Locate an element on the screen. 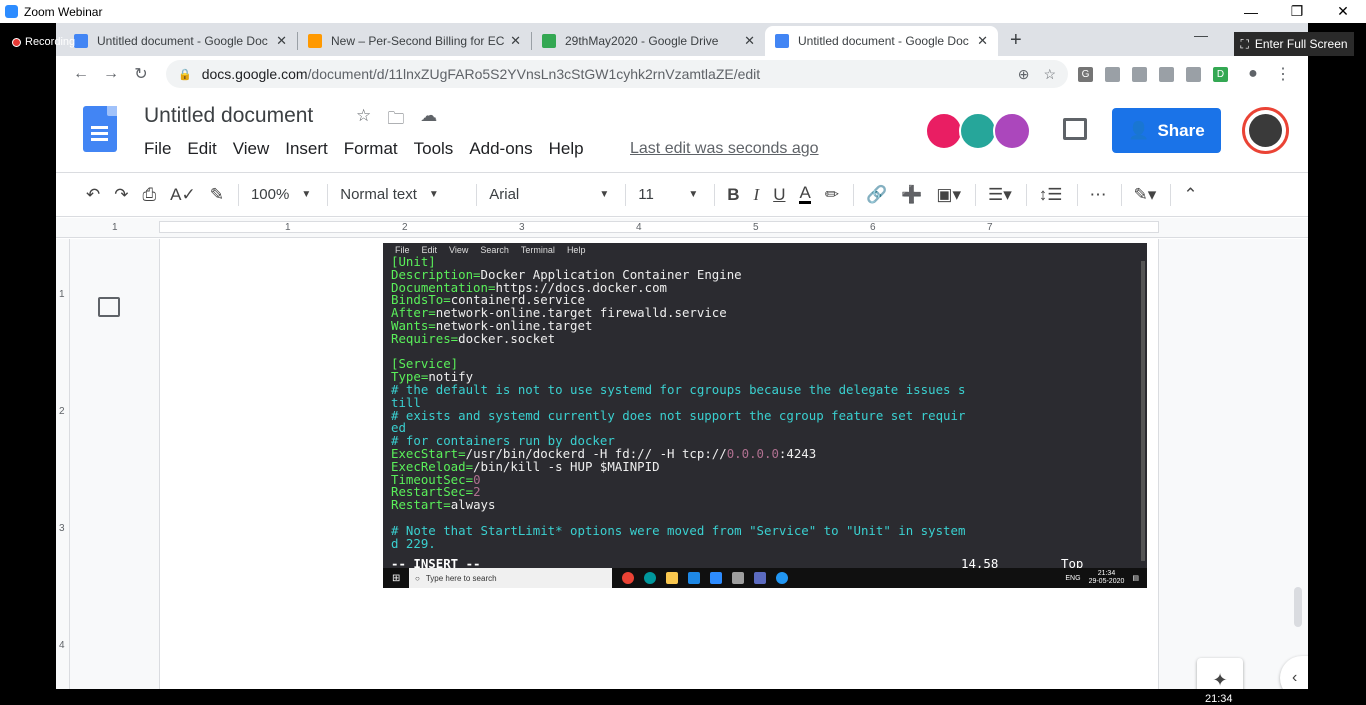  align-left-icon: ☰▾ is located at coordinates (1000, 195).